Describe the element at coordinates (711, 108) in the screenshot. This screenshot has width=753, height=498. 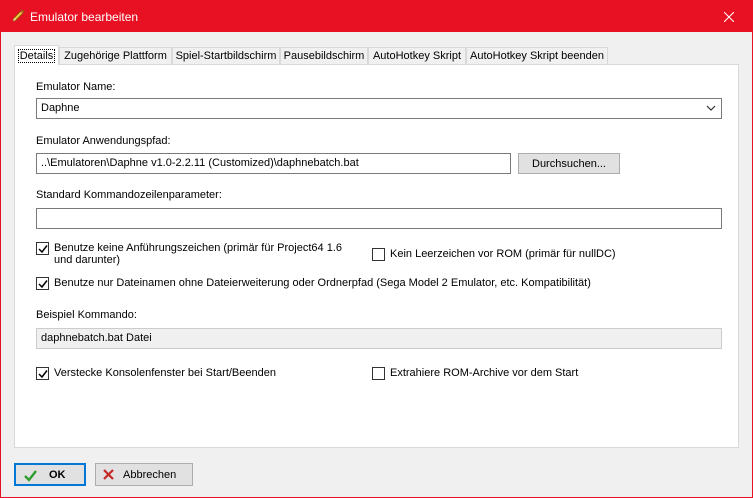
I see `chevron-down-icon` at that location.